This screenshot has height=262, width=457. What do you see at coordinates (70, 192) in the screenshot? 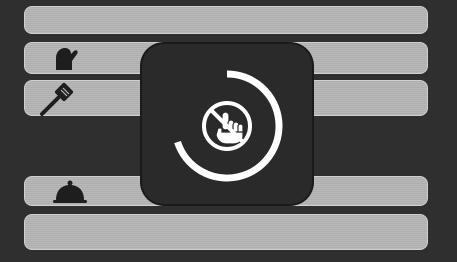
I see `cloche-icon` at bounding box center [70, 192].